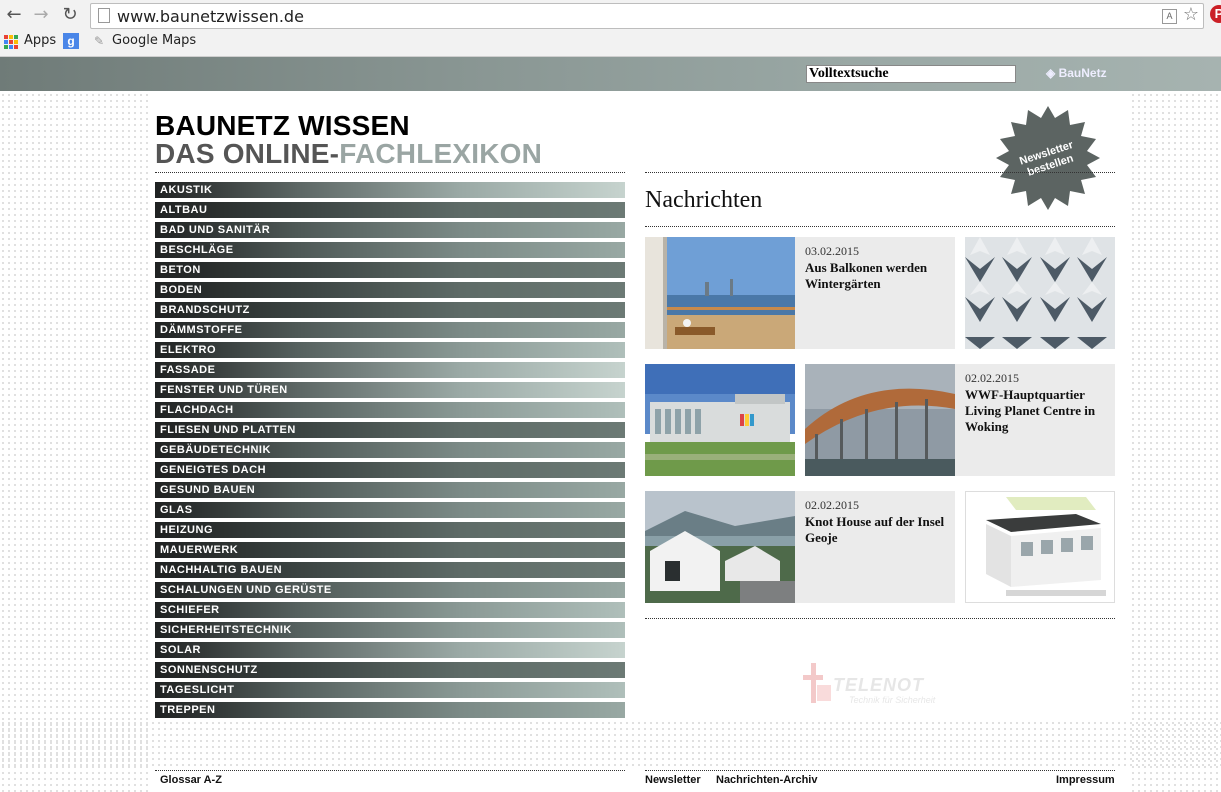 The image size is (1221, 792). I want to click on url-text: www.baunetzwissen.de, so click(210, 16).